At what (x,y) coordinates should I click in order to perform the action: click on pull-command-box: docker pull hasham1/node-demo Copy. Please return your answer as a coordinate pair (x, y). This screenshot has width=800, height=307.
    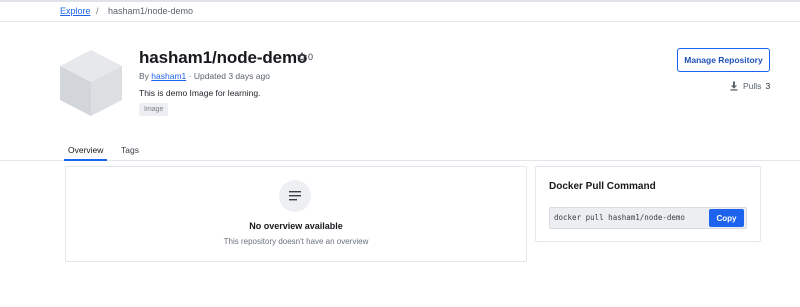
    Looking at the image, I should click on (648, 218).